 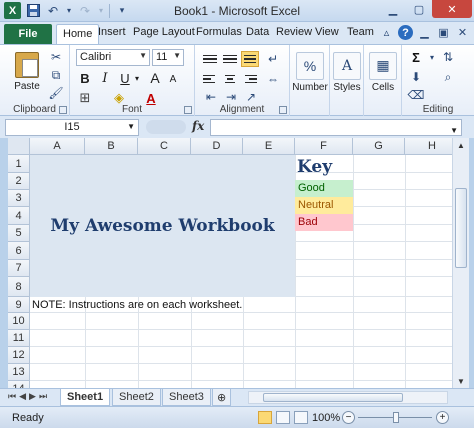 What do you see at coordinates (294, 32) in the screenshot?
I see `tab-review: Review` at bounding box center [294, 32].